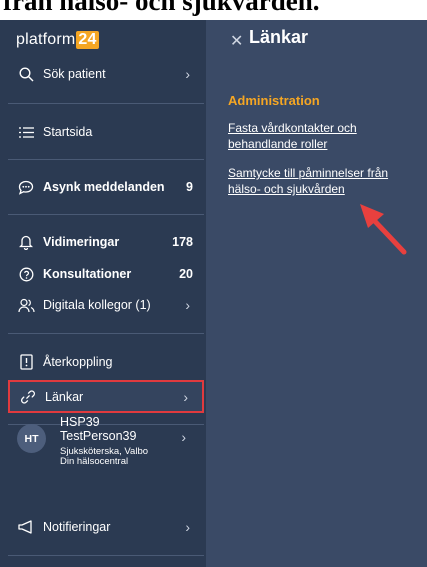 The image size is (427, 567). What do you see at coordinates (28, 397) in the screenshot?
I see `link-icon` at bounding box center [28, 397].